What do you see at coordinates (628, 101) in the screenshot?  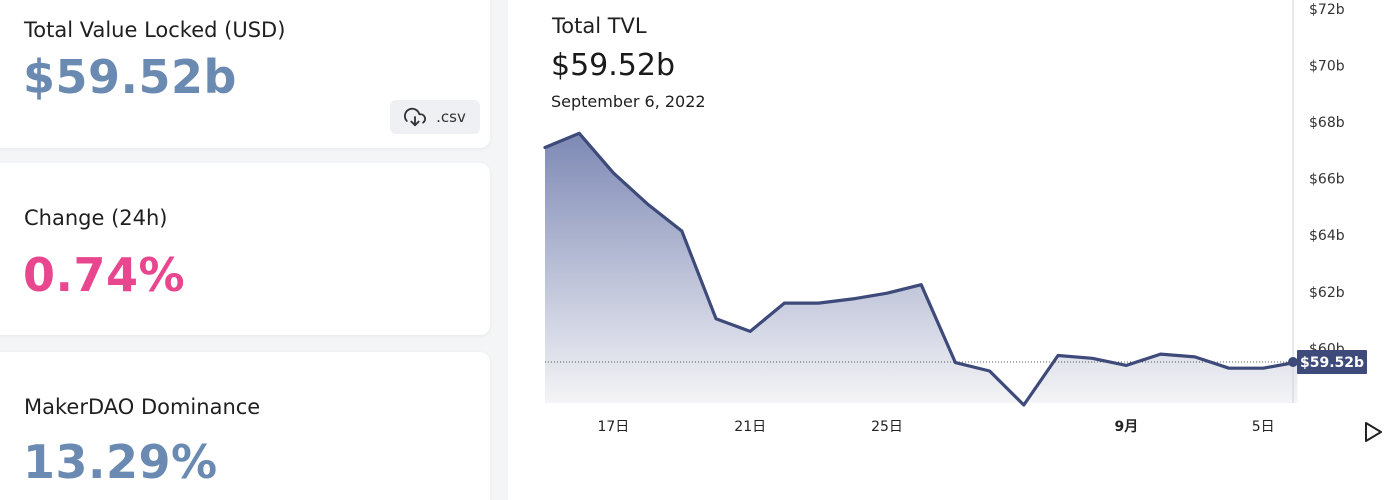 I see `chart-date: September 6, 2022` at bounding box center [628, 101].